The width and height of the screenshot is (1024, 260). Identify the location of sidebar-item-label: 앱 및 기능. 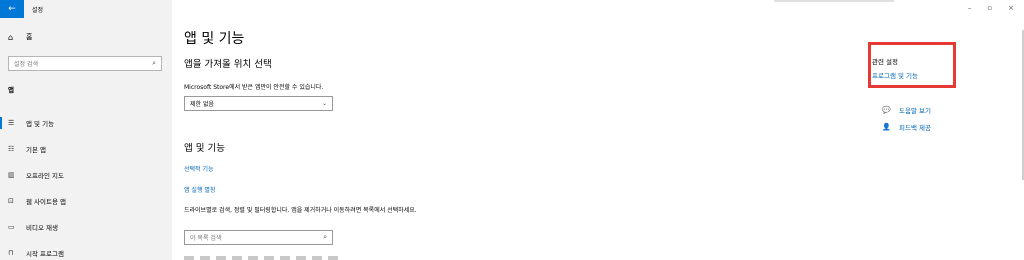
(40, 124).